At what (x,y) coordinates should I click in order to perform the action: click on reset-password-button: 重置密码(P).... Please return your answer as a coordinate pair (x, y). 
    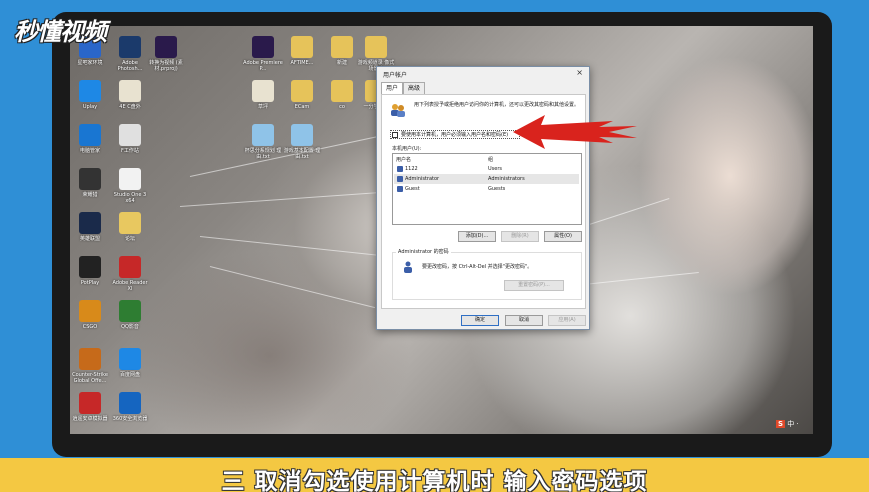
    Looking at the image, I should click on (534, 285).